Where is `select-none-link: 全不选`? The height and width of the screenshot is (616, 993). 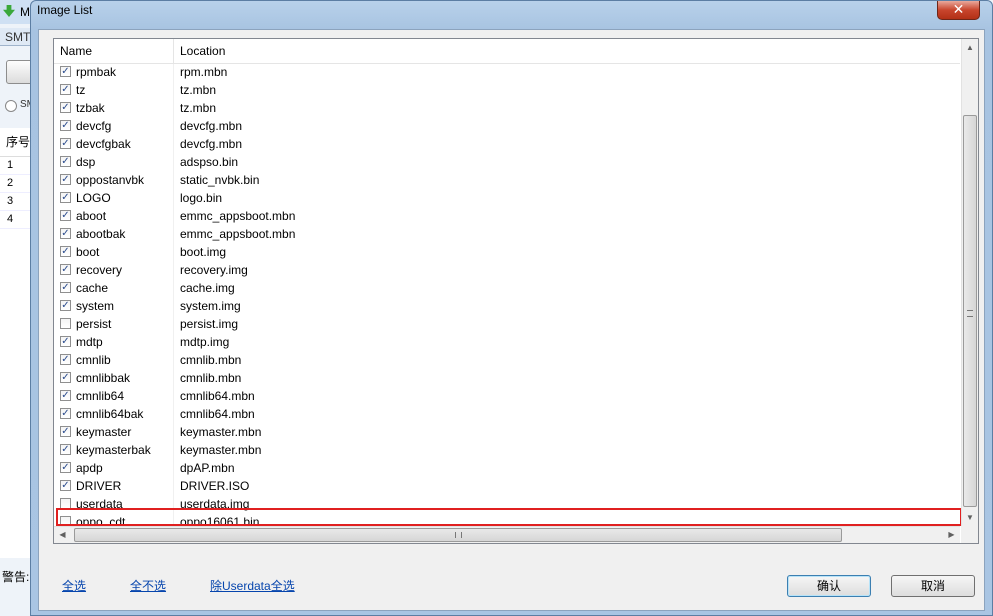 select-none-link: 全不选 is located at coordinates (148, 585).